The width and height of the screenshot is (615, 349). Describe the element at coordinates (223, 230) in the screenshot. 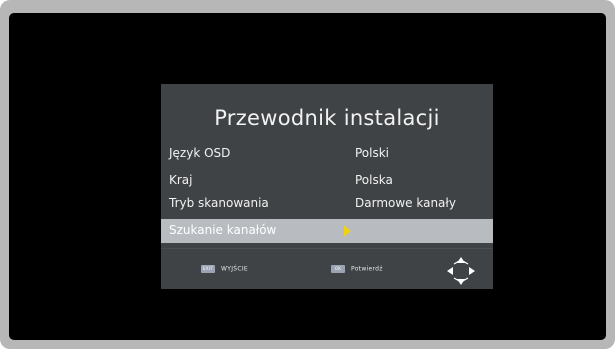

I see `menu-item-label: Szukanie kanałów` at that location.